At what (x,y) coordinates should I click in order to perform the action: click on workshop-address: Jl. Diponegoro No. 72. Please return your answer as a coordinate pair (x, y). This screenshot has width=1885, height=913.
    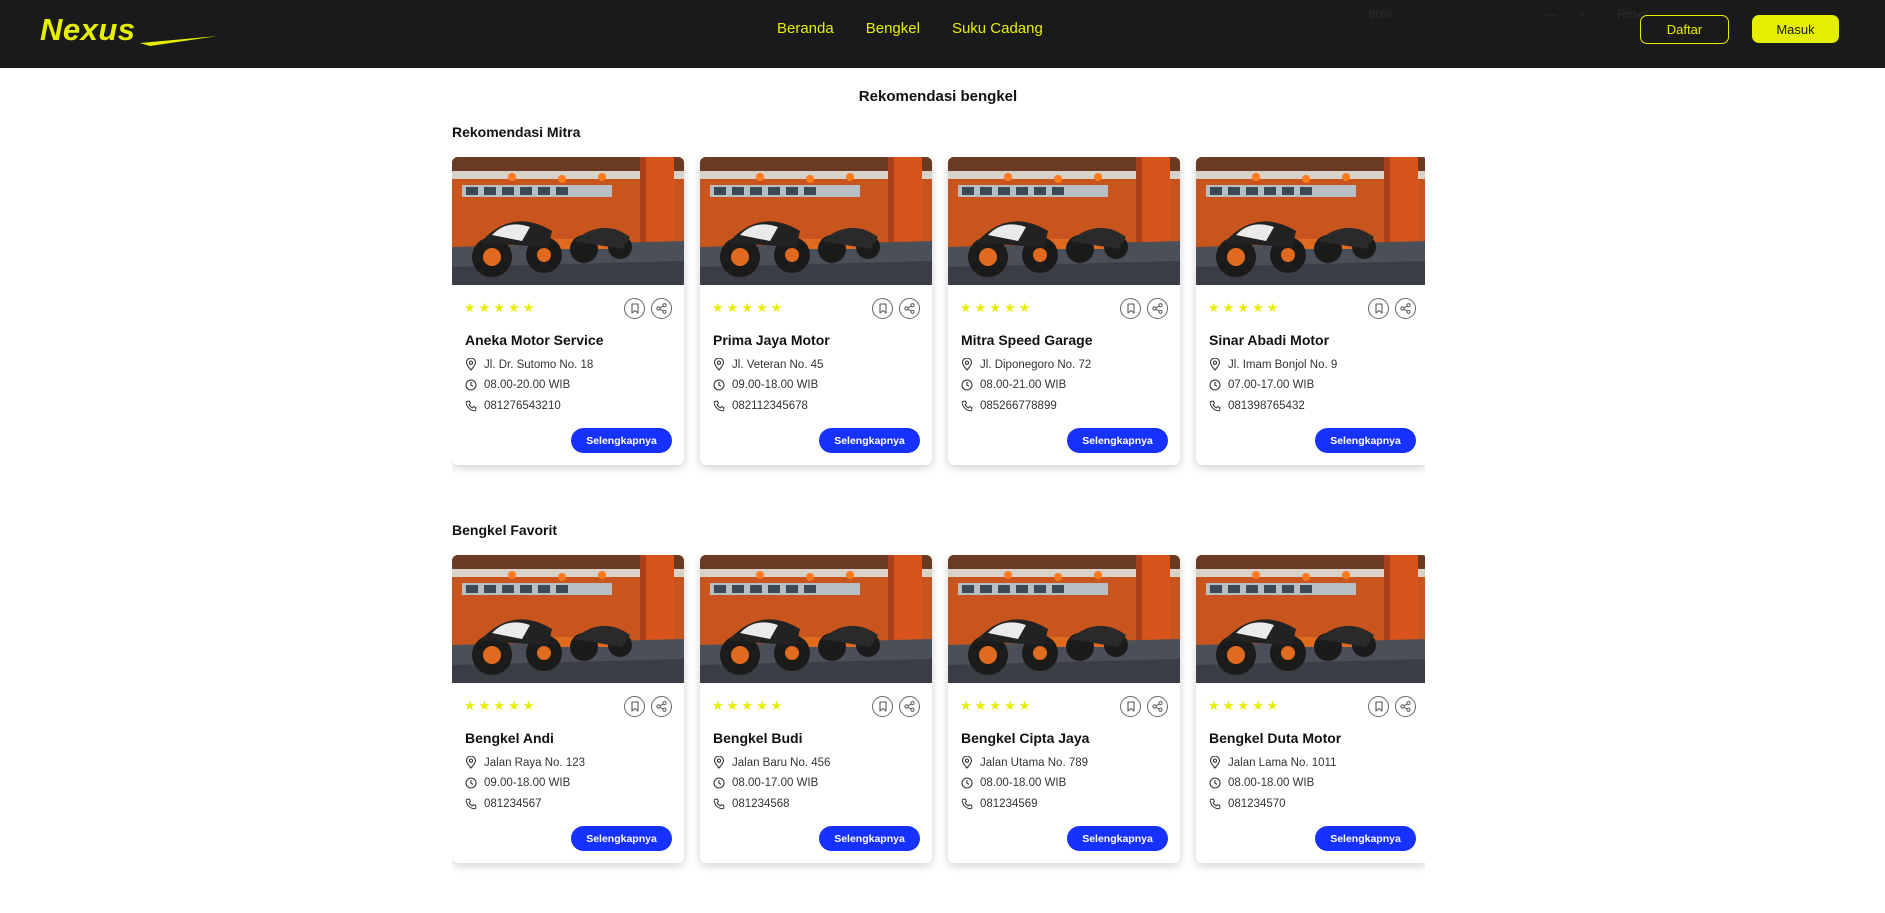
    Looking at the image, I should click on (1036, 364).